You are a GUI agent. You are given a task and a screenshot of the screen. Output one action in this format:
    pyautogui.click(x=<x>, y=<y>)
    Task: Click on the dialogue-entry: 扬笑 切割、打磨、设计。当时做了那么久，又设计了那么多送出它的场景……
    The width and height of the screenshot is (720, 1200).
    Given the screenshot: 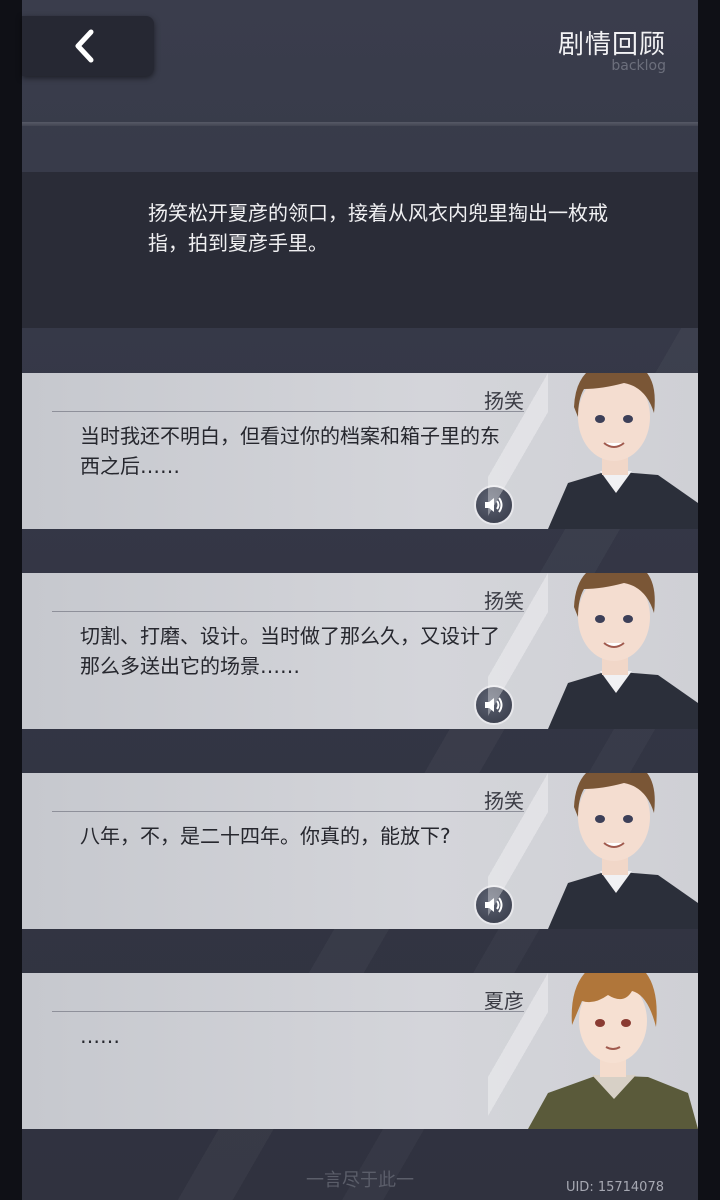 What is the action you would take?
    pyautogui.click(x=360, y=651)
    